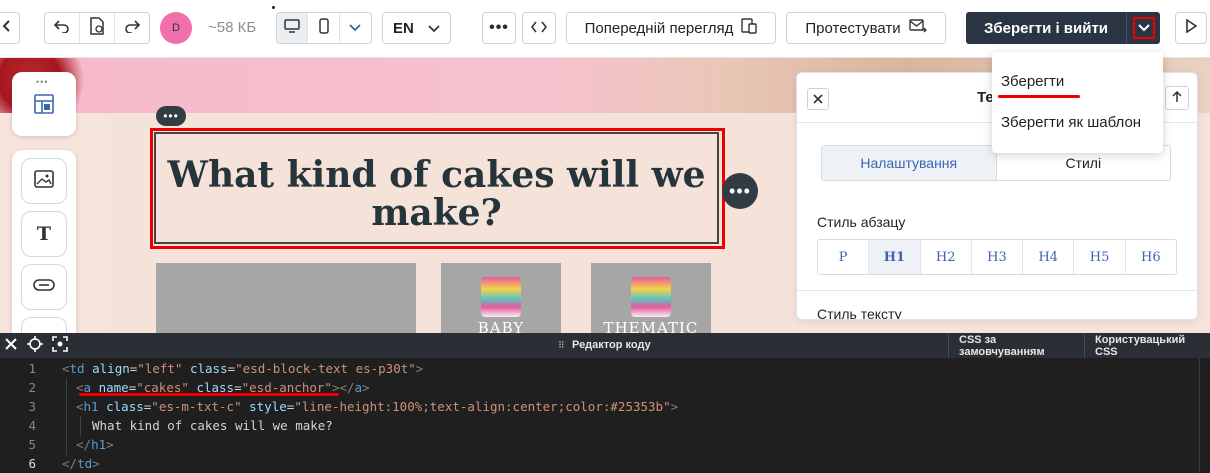 The height and width of the screenshot is (473, 1210). I want to click on line-number-gutter: 1 2 3 4 5 6, so click(25, 415).